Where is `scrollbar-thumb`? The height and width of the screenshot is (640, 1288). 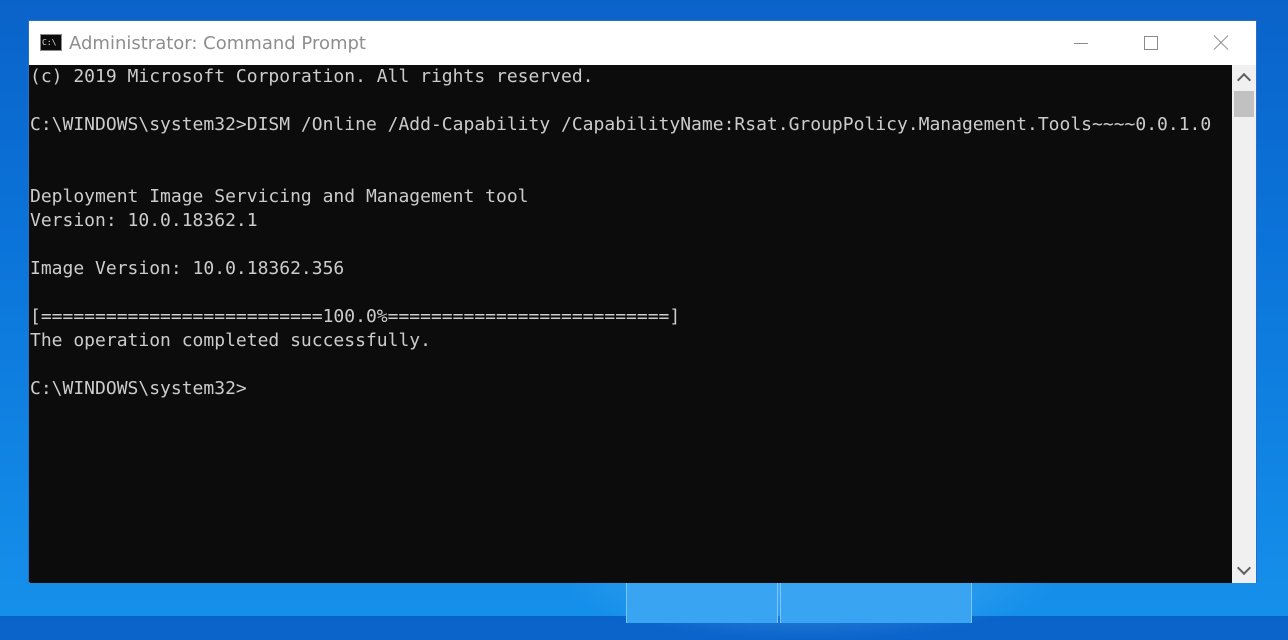
scrollbar-thumb is located at coordinates (1244, 104).